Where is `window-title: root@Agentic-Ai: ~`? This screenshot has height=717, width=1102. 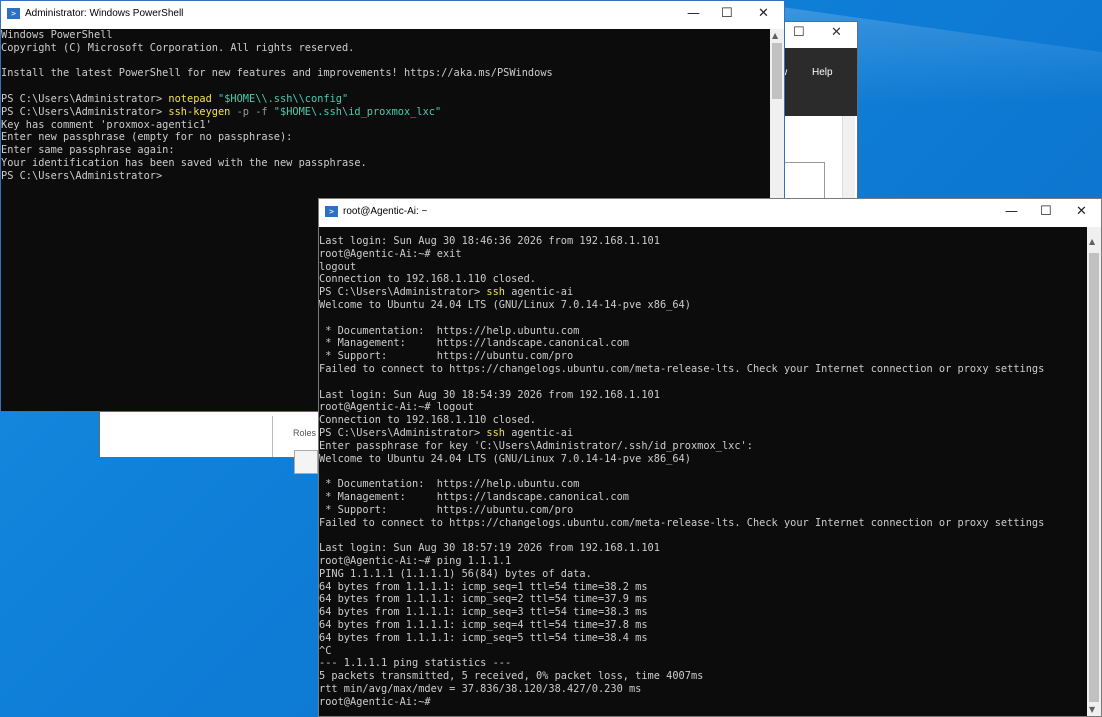
window-title: root@Agentic-Ai: ~ is located at coordinates (385, 211).